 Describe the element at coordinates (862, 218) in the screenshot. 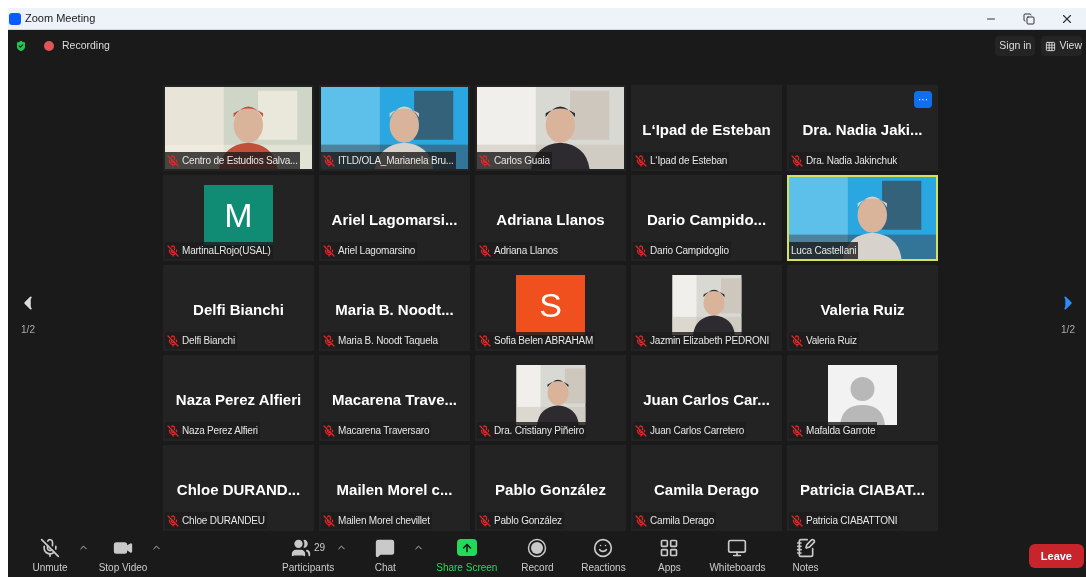

I see `video-tile: Luca Castellani` at that location.